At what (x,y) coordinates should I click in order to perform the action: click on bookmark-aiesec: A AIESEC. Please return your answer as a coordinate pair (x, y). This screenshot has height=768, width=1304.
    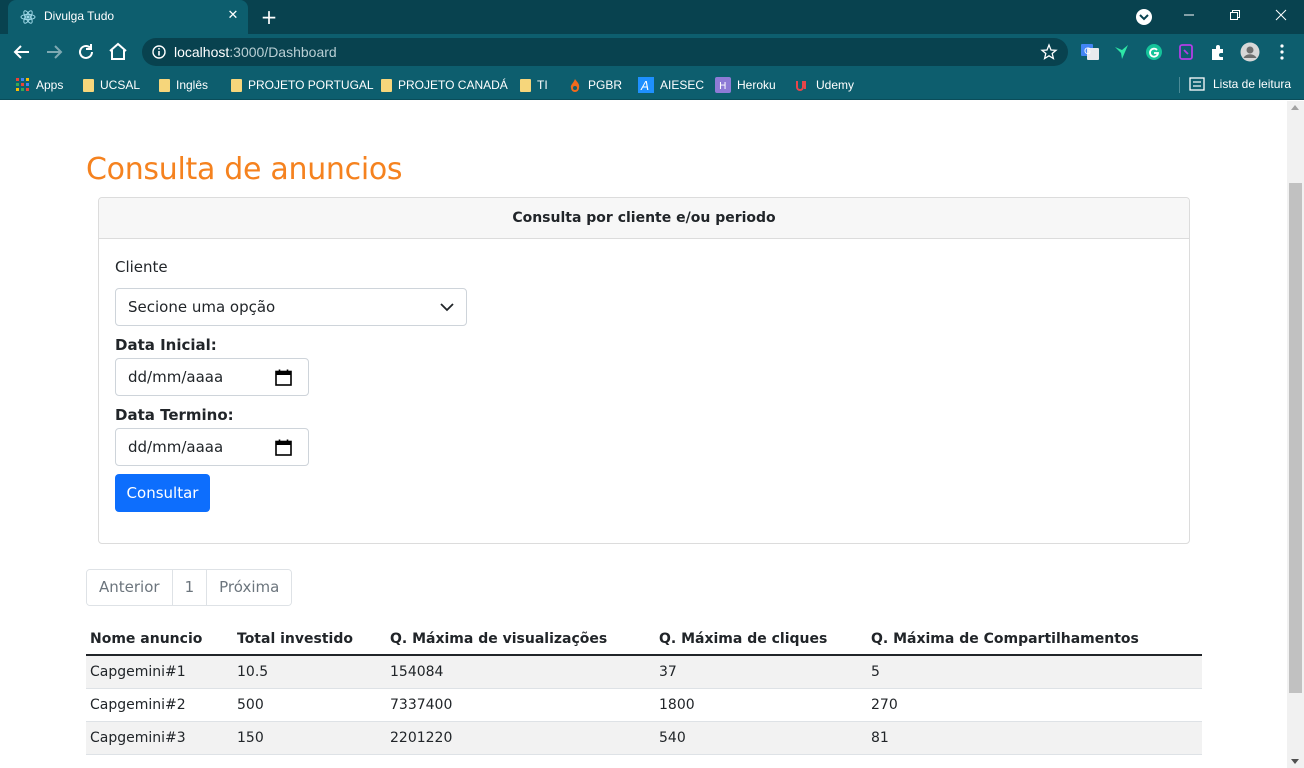
    Looking at the image, I should click on (671, 85).